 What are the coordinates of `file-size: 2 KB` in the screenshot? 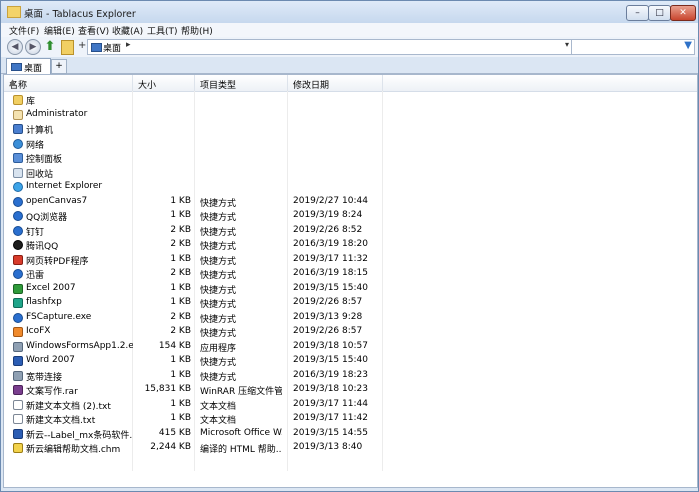 It's located at (180, 244).